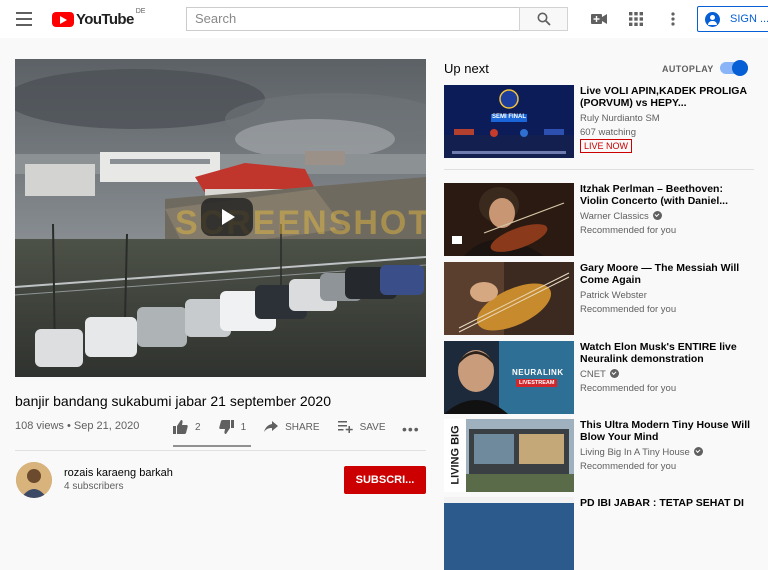 Image resolution: width=768 pixels, height=570 pixels. I want to click on thumbnail-text: SEMI FINAL, so click(509, 117).